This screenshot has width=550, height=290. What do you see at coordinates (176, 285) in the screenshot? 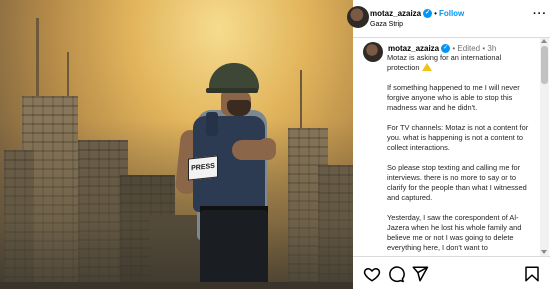
I see `rooftop-ledge` at bounding box center [176, 285].